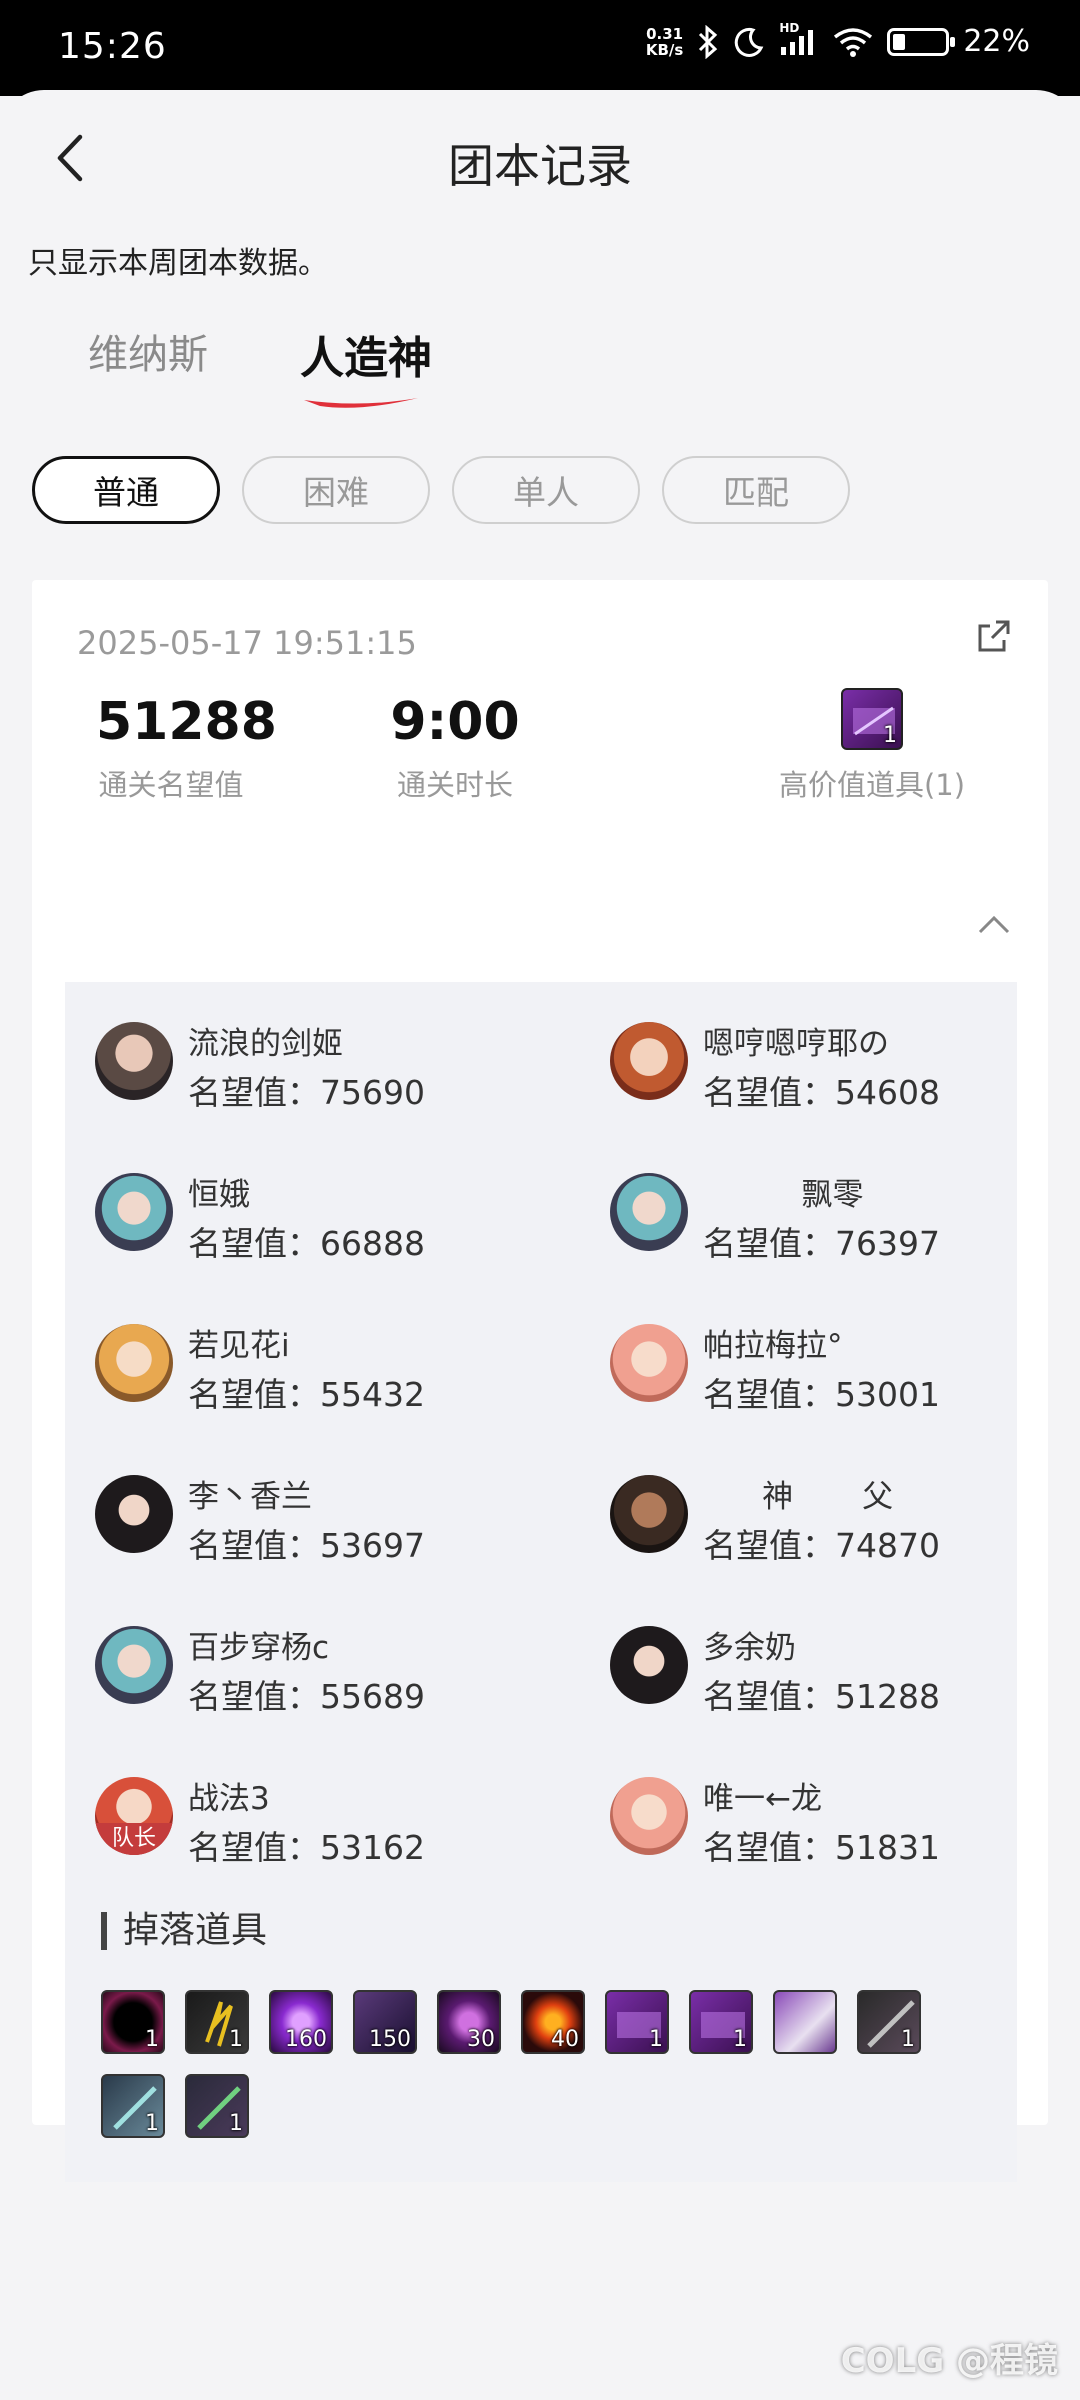 The height and width of the screenshot is (2400, 1080). What do you see at coordinates (325, 1821) in the screenshot?
I see `member-card: 队长 战法3 名望值：53162` at bounding box center [325, 1821].